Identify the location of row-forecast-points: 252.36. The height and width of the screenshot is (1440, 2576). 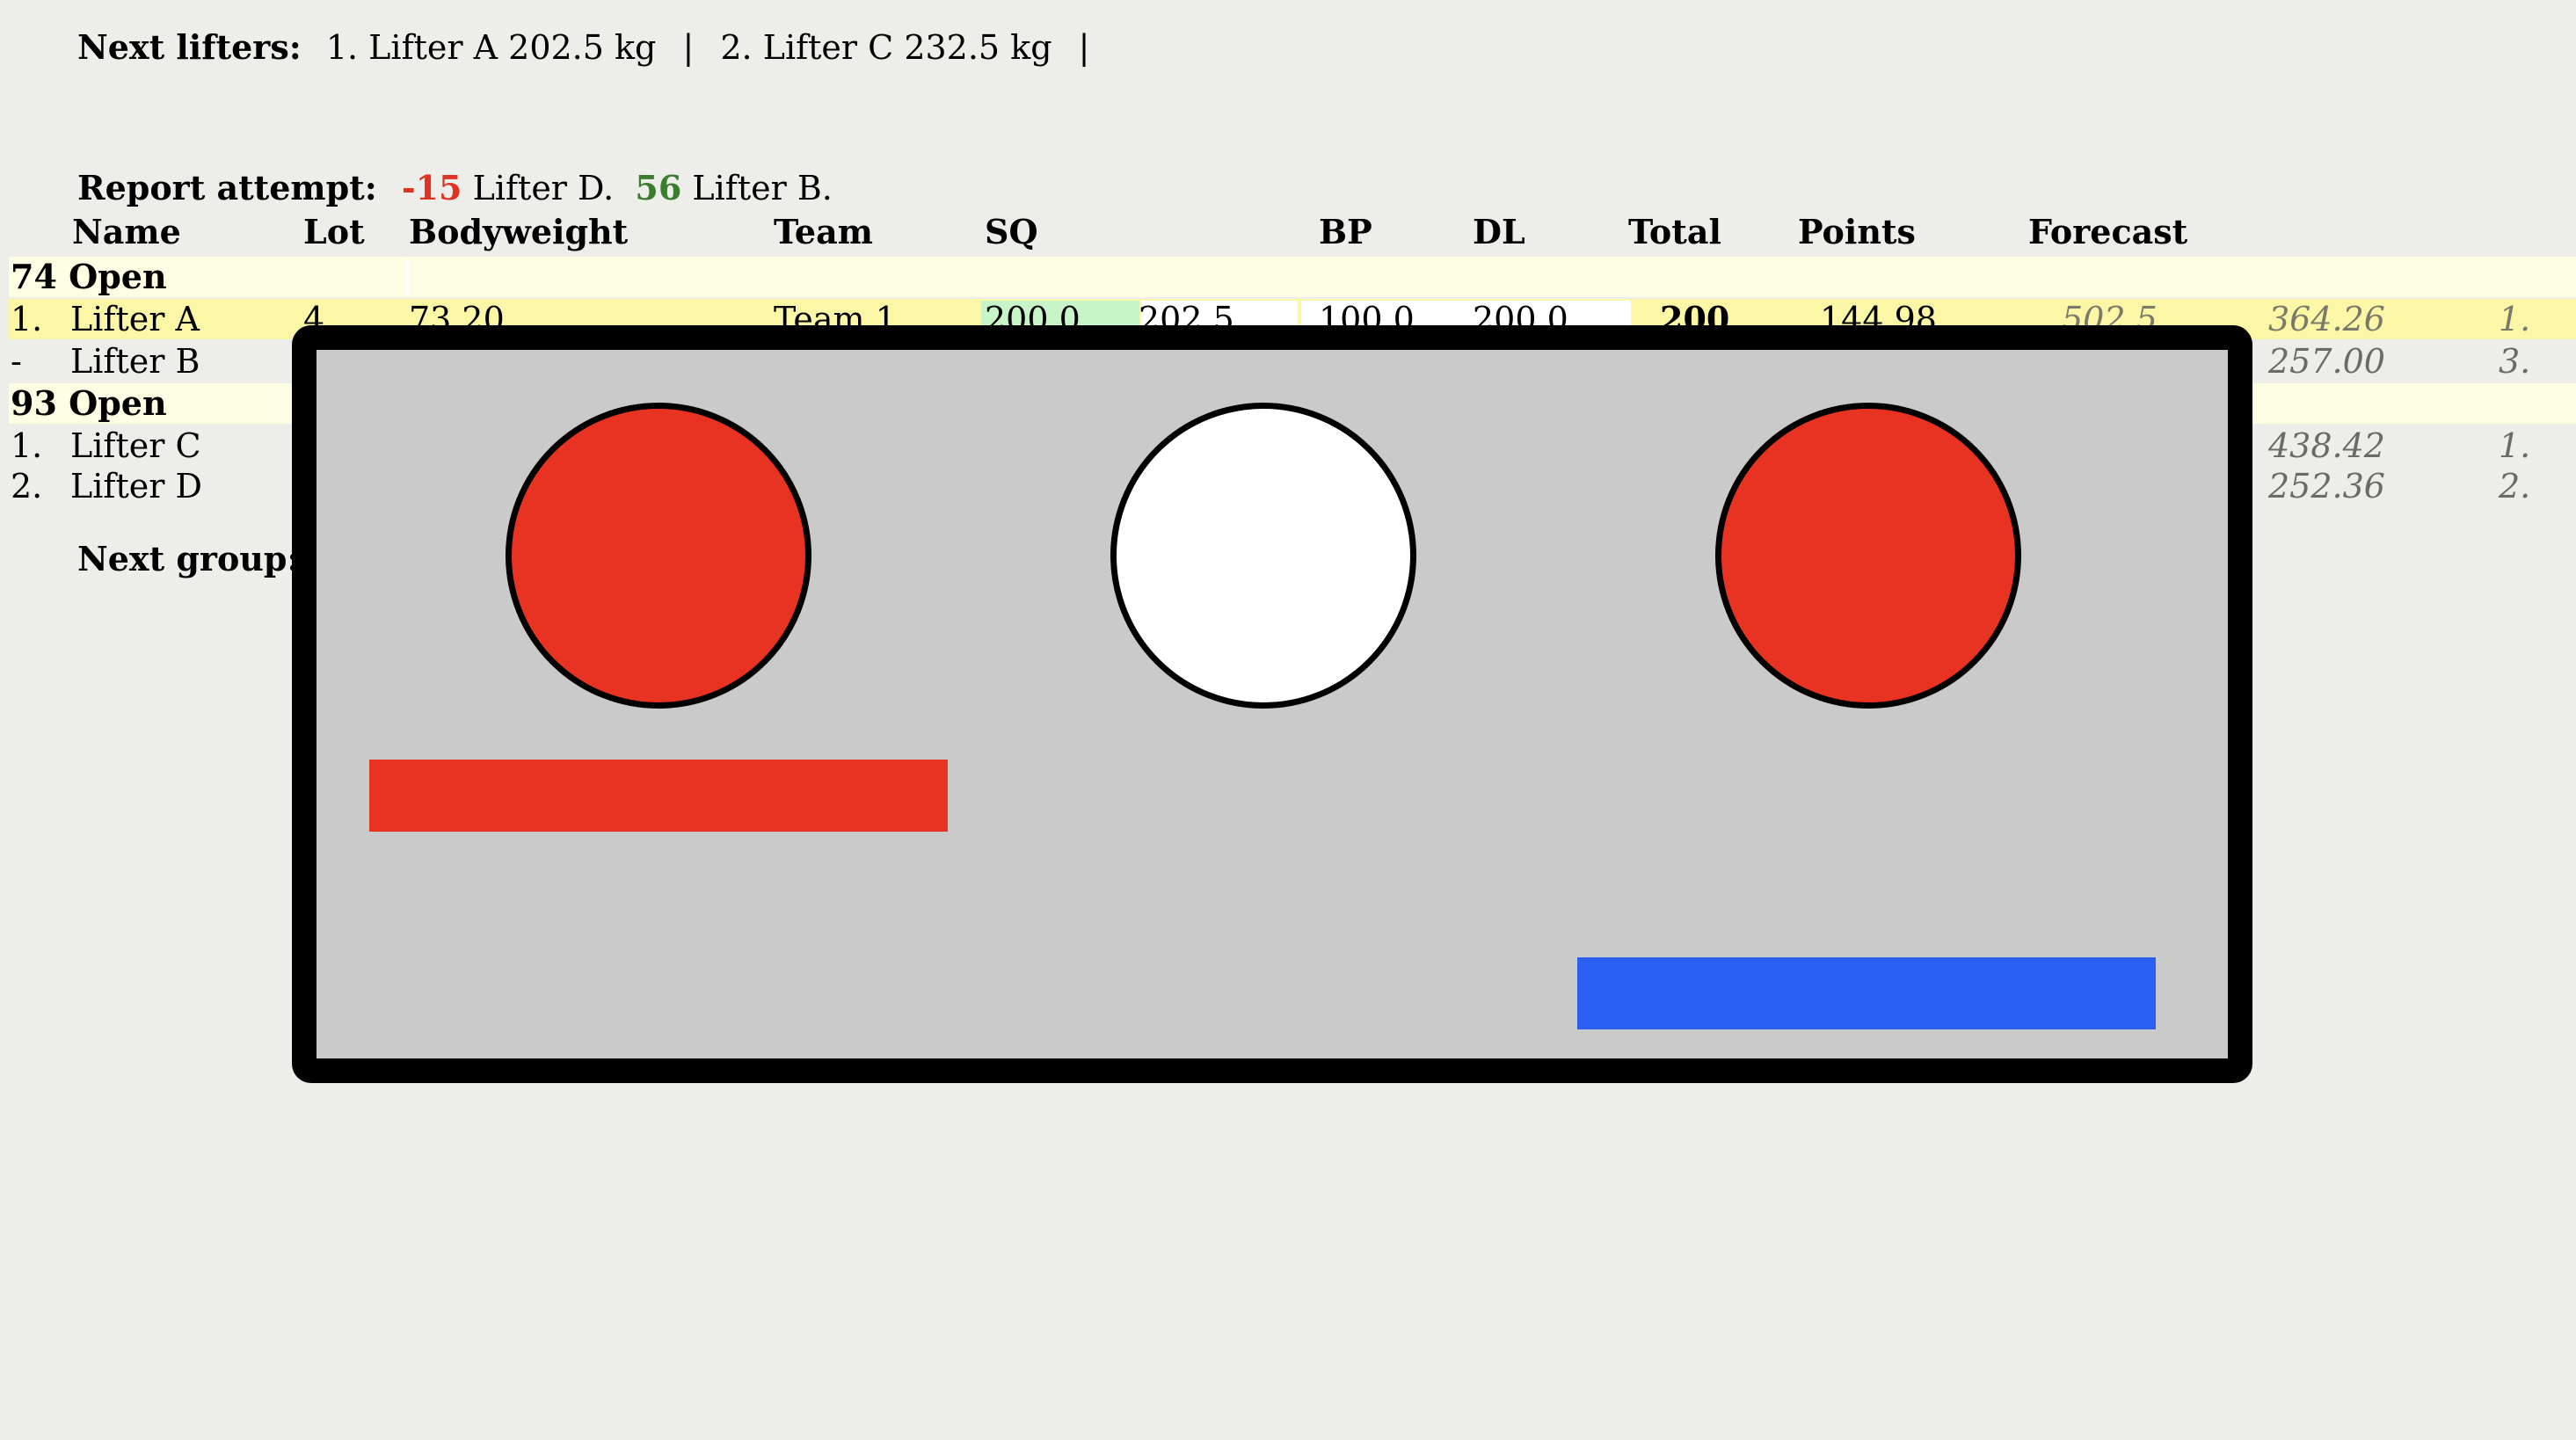
(2326, 486).